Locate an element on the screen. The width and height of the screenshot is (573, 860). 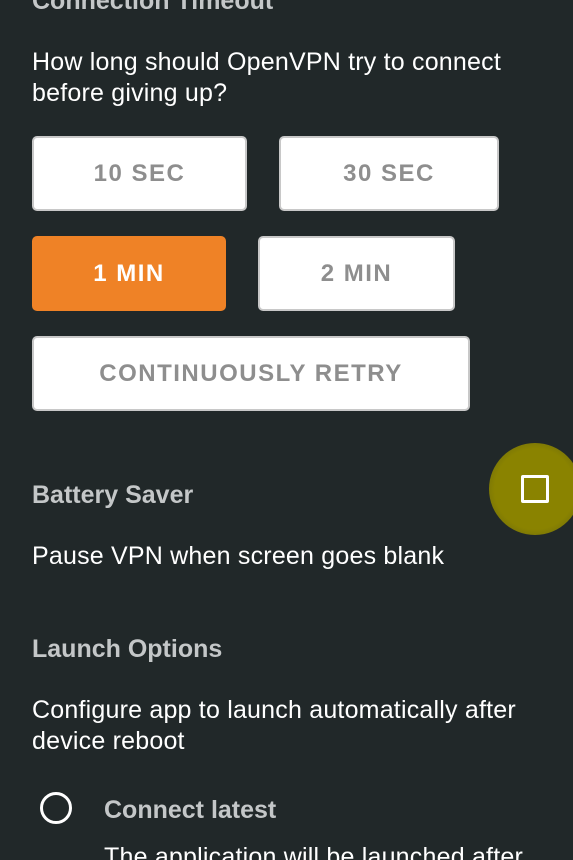
connect-latest-label: Connect latest is located at coordinates (190, 810).